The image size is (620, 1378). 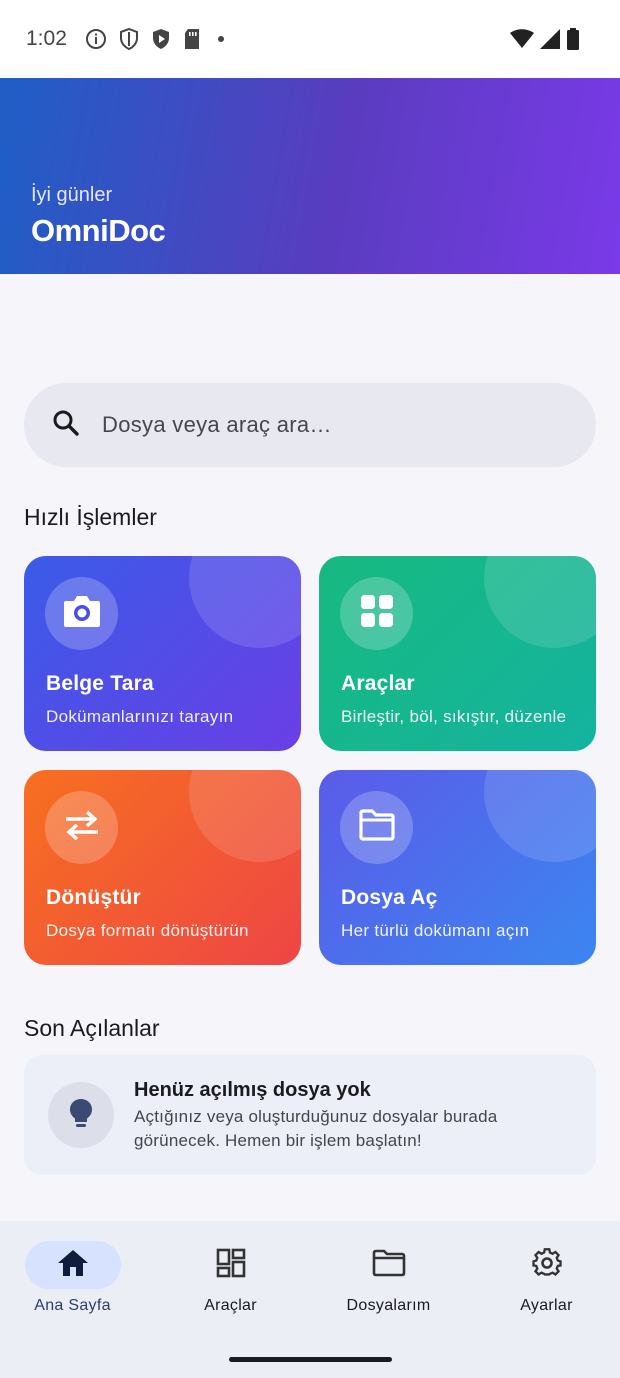 What do you see at coordinates (435, 930) in the screenshot?
I see `card-subtitle: Her türlü dokümanı açın` at bounding box center [435, 930].